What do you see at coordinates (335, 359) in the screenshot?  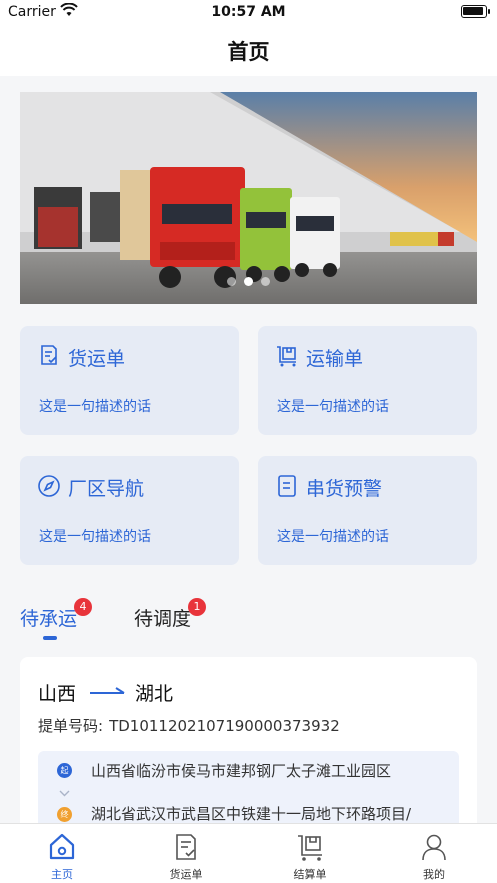 I see `card-title: 运输单` at bounding box center [335, 359].